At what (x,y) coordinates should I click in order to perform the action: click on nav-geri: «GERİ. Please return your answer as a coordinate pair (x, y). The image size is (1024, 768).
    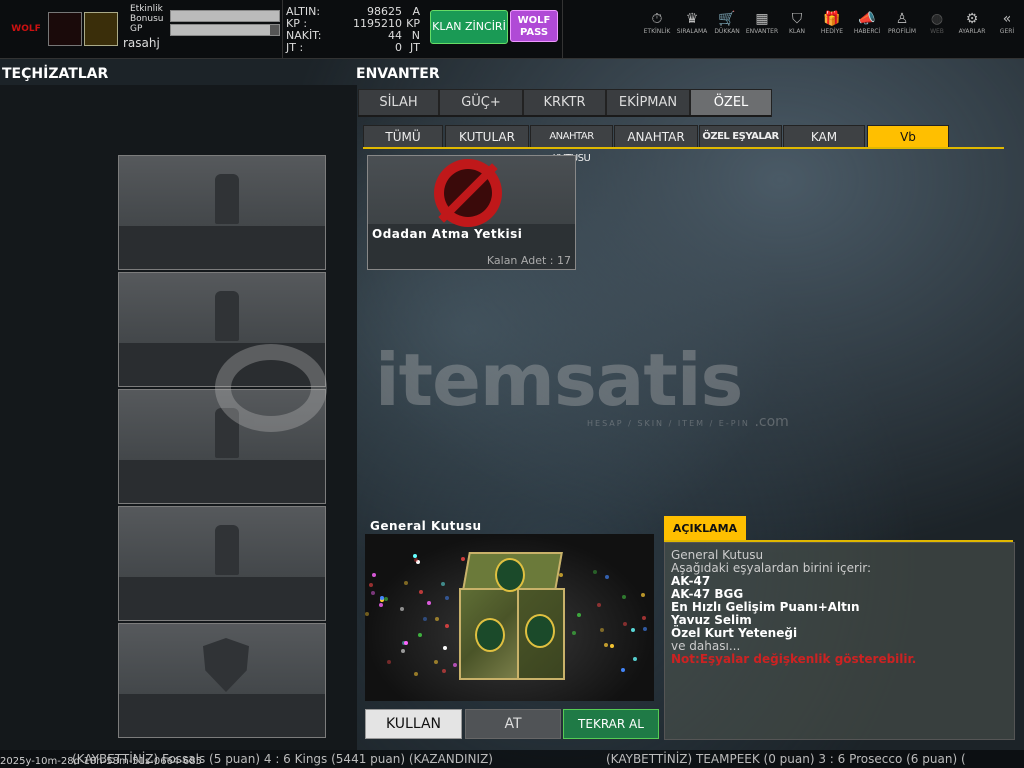
    Looking at the image, I should click on (1005, 26).